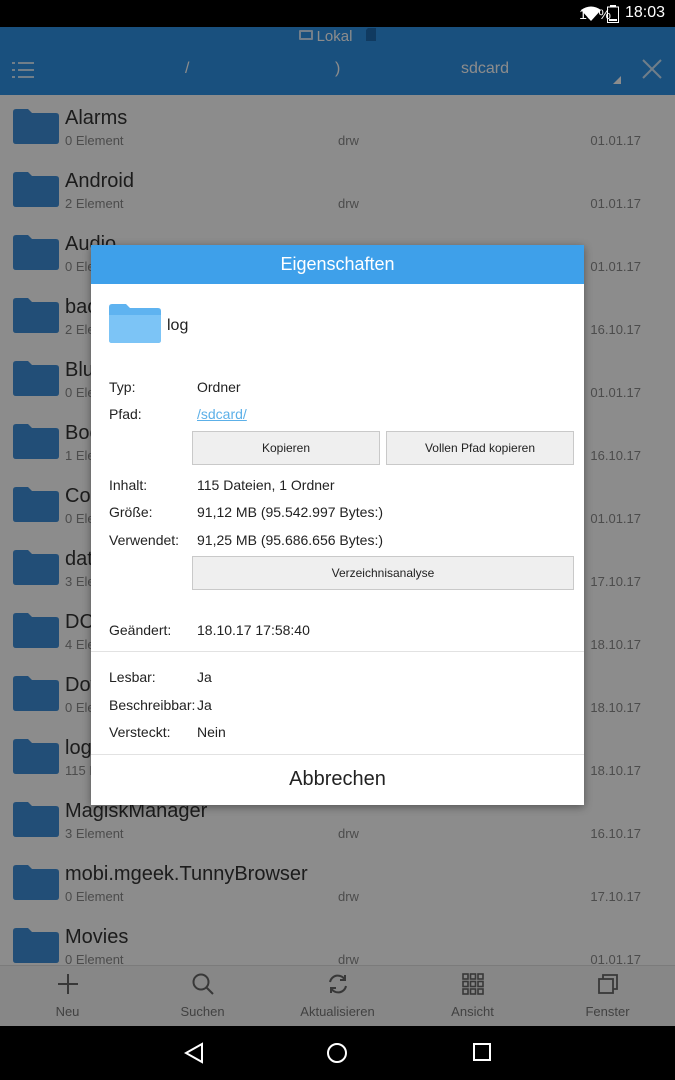  I want to click on writable-label: Beschreibbar:, so click(152, 705).